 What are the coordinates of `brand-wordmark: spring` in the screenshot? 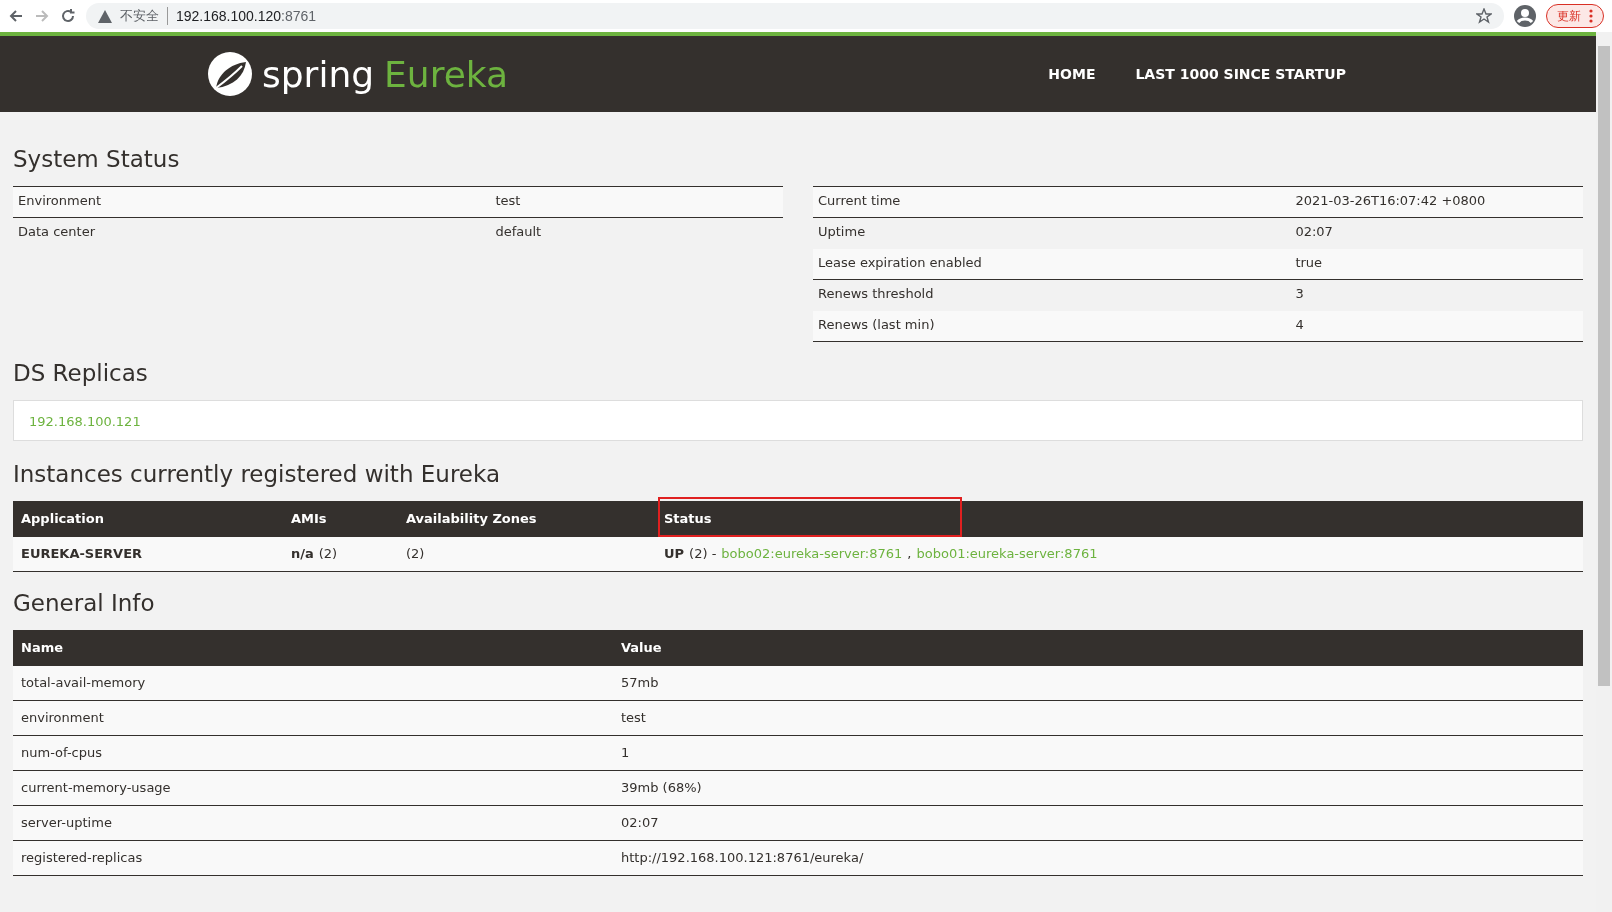 It's located at (318, 74).